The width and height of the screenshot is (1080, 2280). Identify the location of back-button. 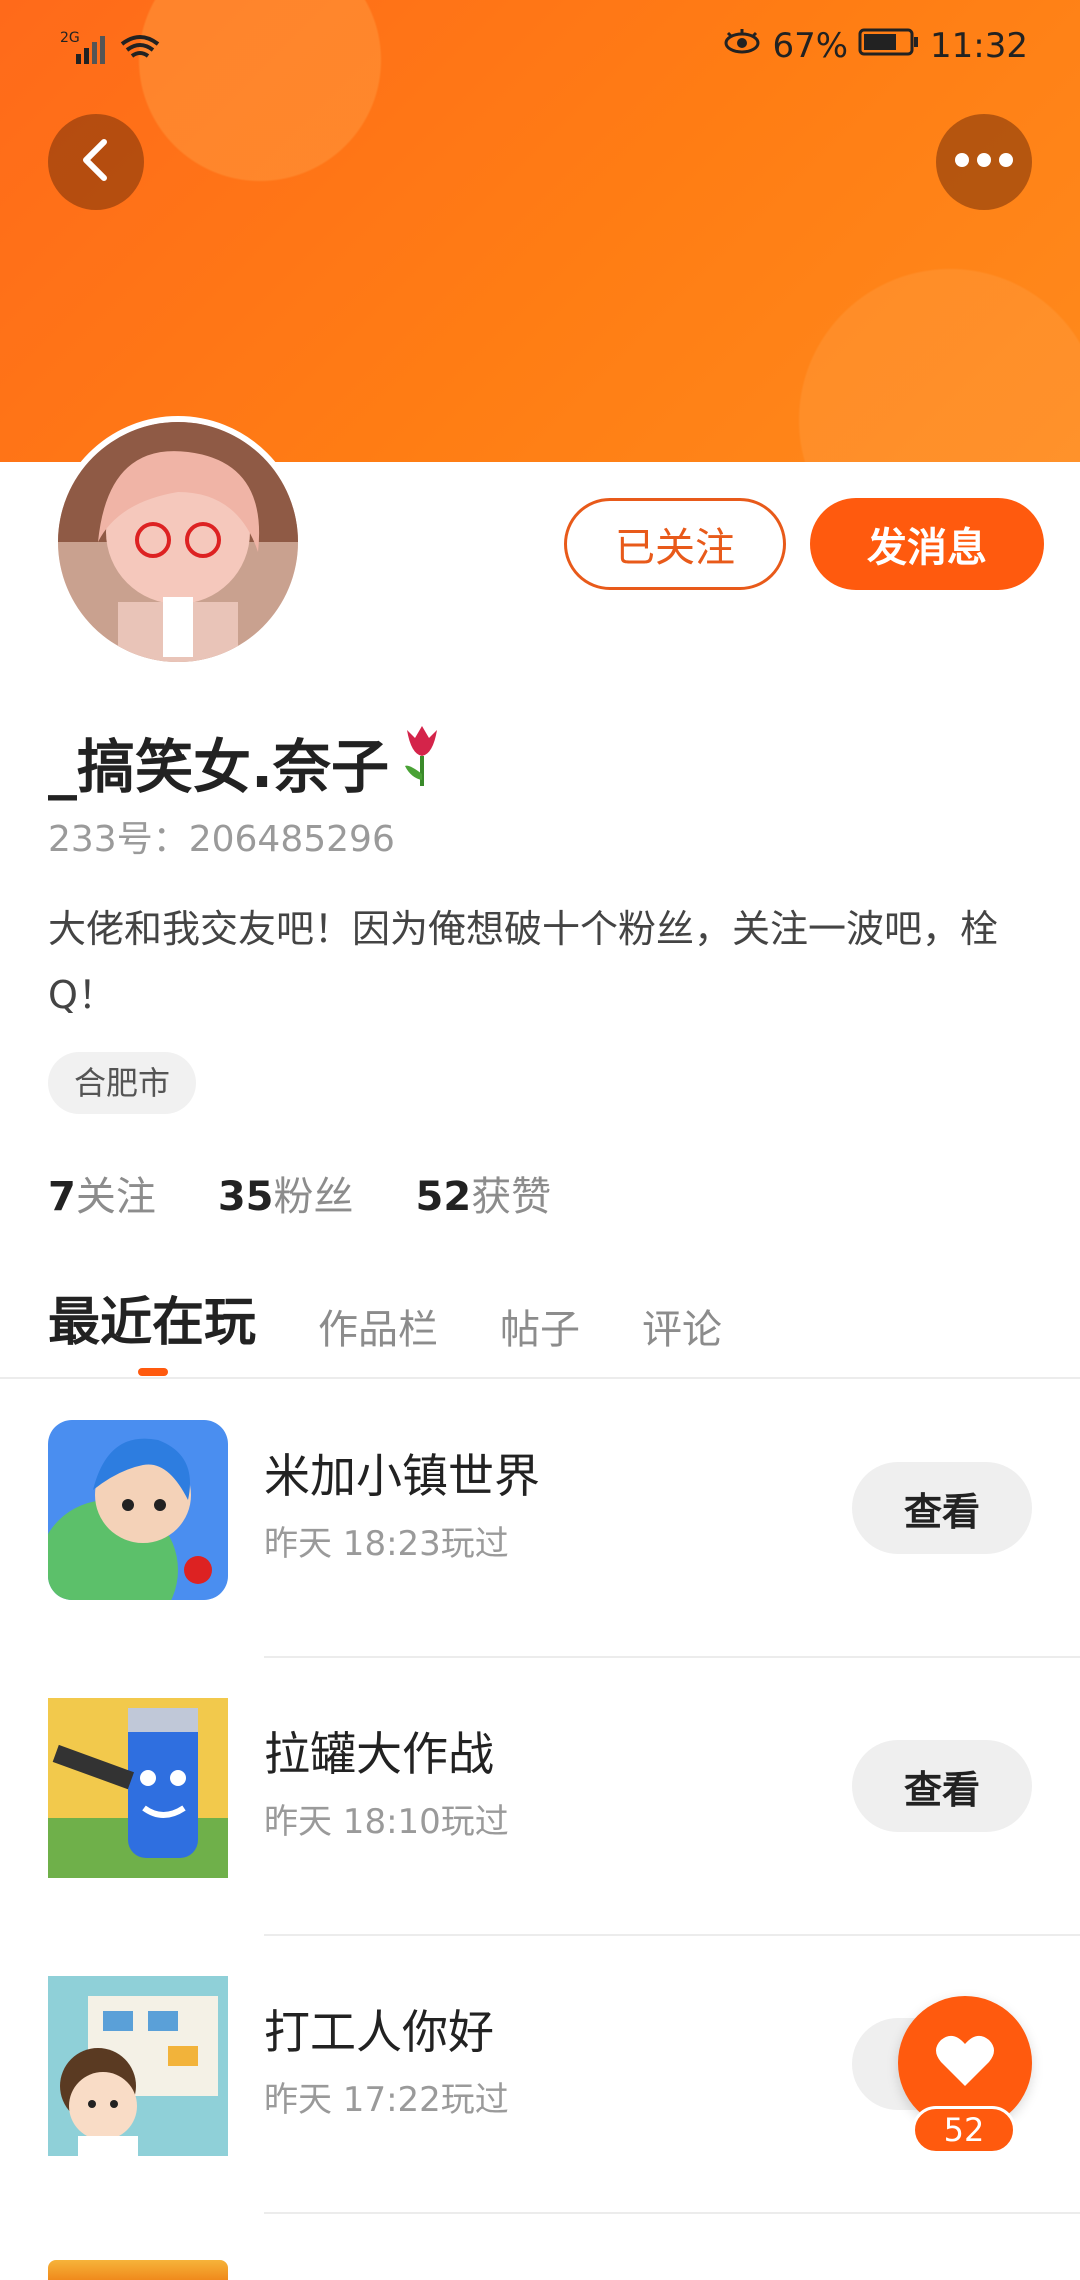
(96, 162).